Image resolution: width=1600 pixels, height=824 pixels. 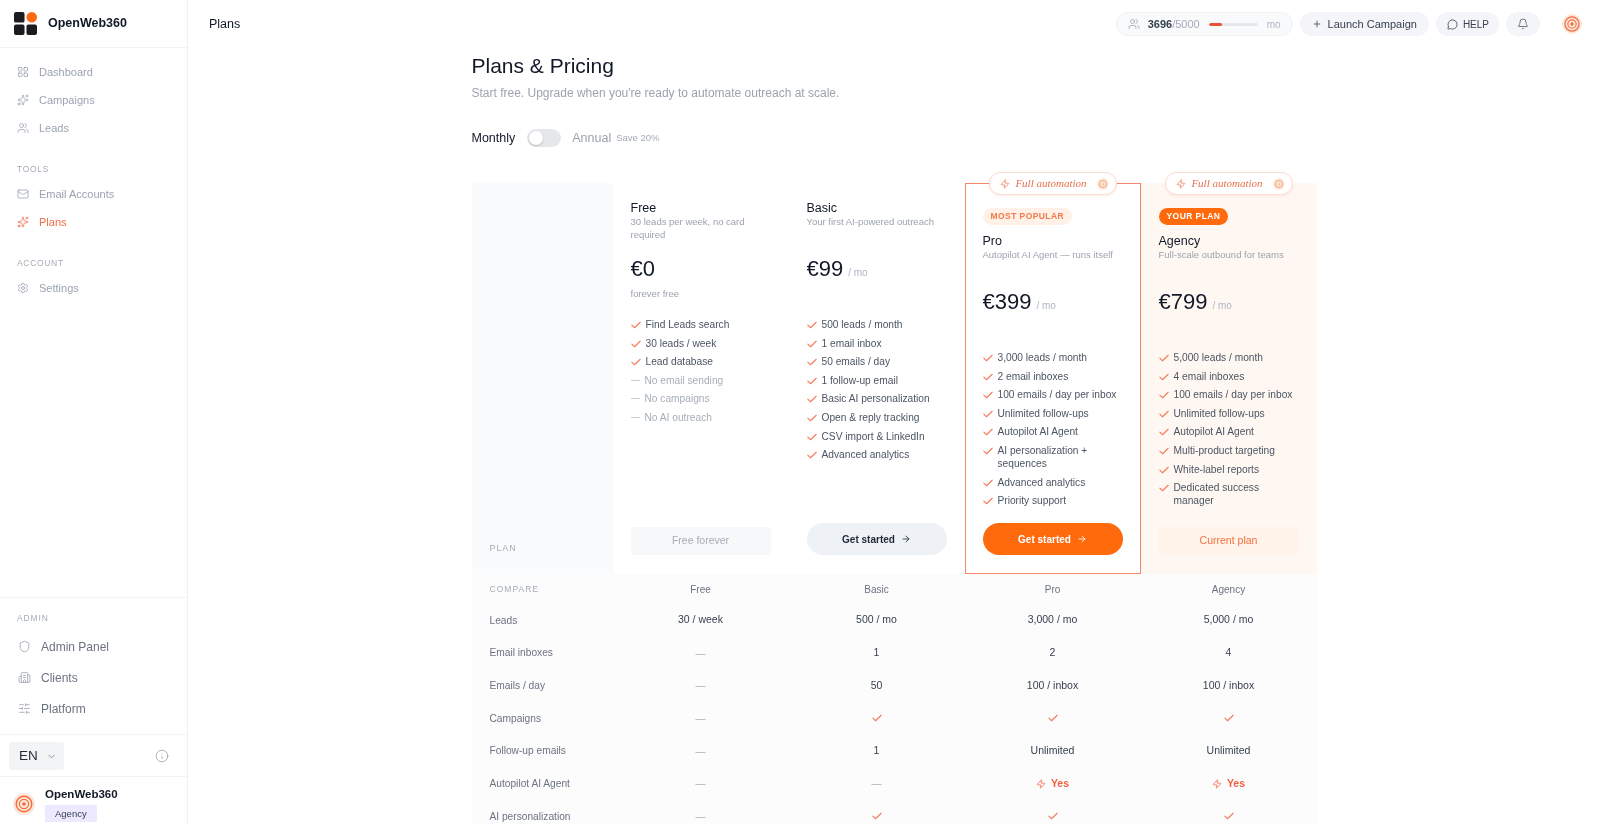 What do you see at coordinates (25, 23) in the screenshot?
I see `logo-icon` at bounding box center [25, 23].